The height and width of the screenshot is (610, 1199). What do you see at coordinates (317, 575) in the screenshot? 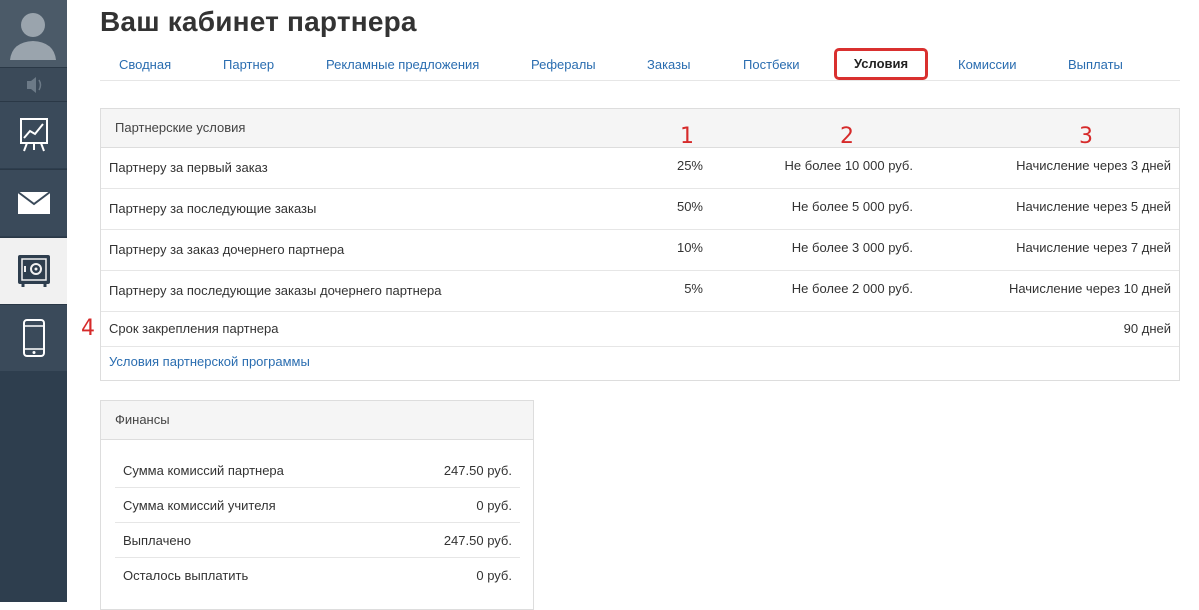
I see `list-item: Осталось выплатить 0 руб.` at bounding box center [317, 575].